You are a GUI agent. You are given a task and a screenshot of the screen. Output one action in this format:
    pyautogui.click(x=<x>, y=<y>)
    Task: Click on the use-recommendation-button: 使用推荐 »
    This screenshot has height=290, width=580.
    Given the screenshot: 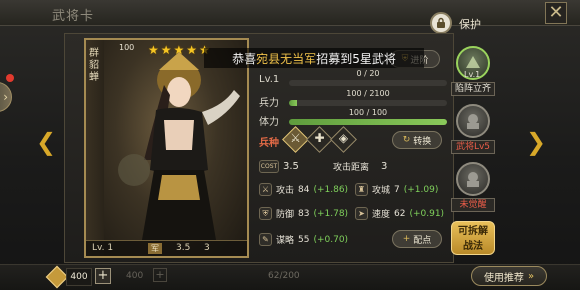 What is the action you would take?
    pyautogui.click(x=509, y=276)
    